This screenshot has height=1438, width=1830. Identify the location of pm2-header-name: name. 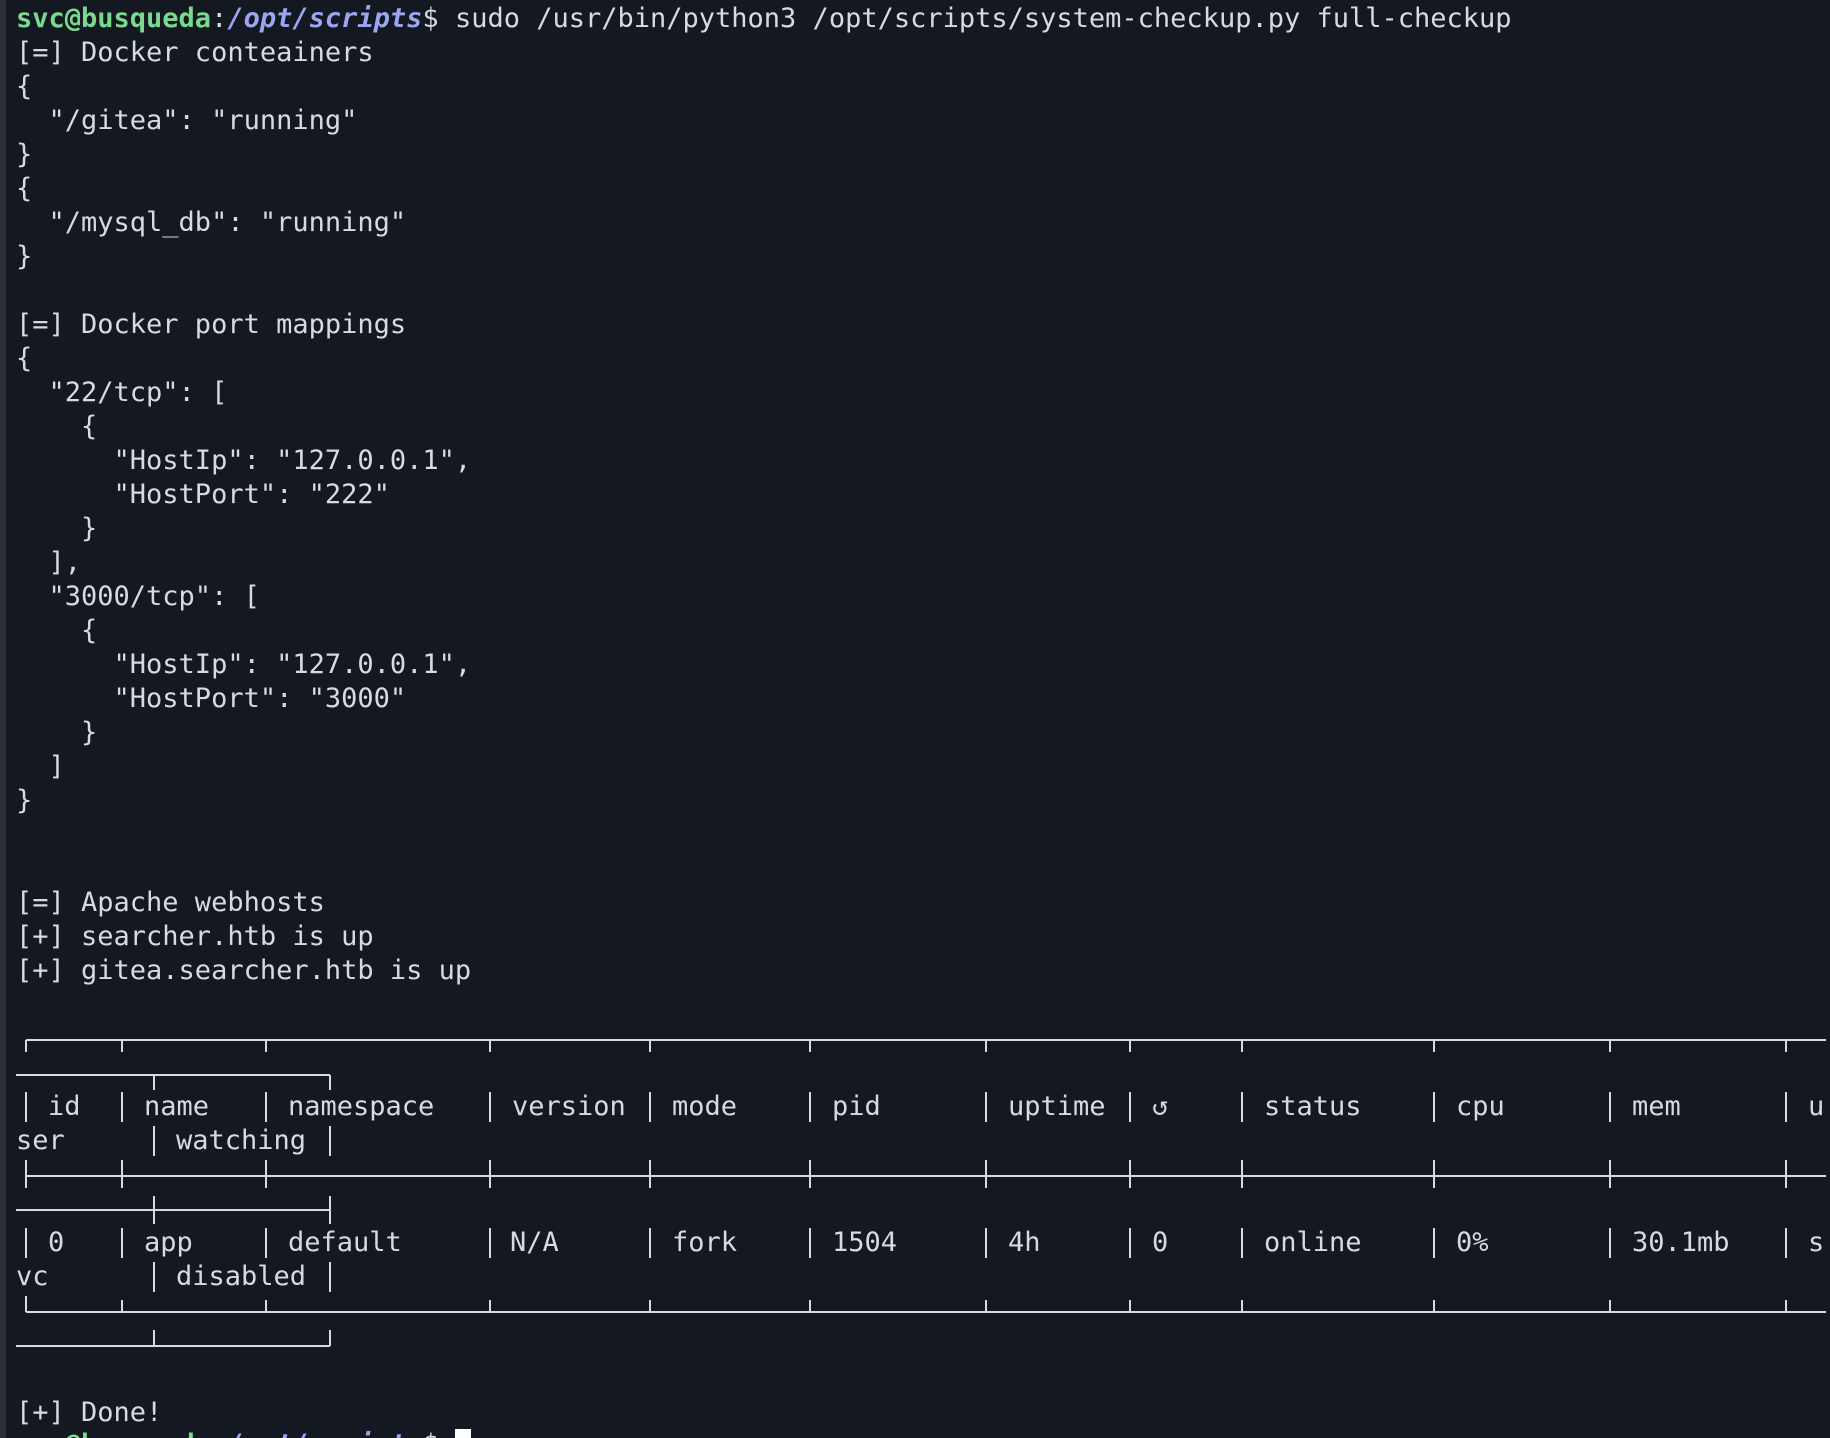
(177, 1106).